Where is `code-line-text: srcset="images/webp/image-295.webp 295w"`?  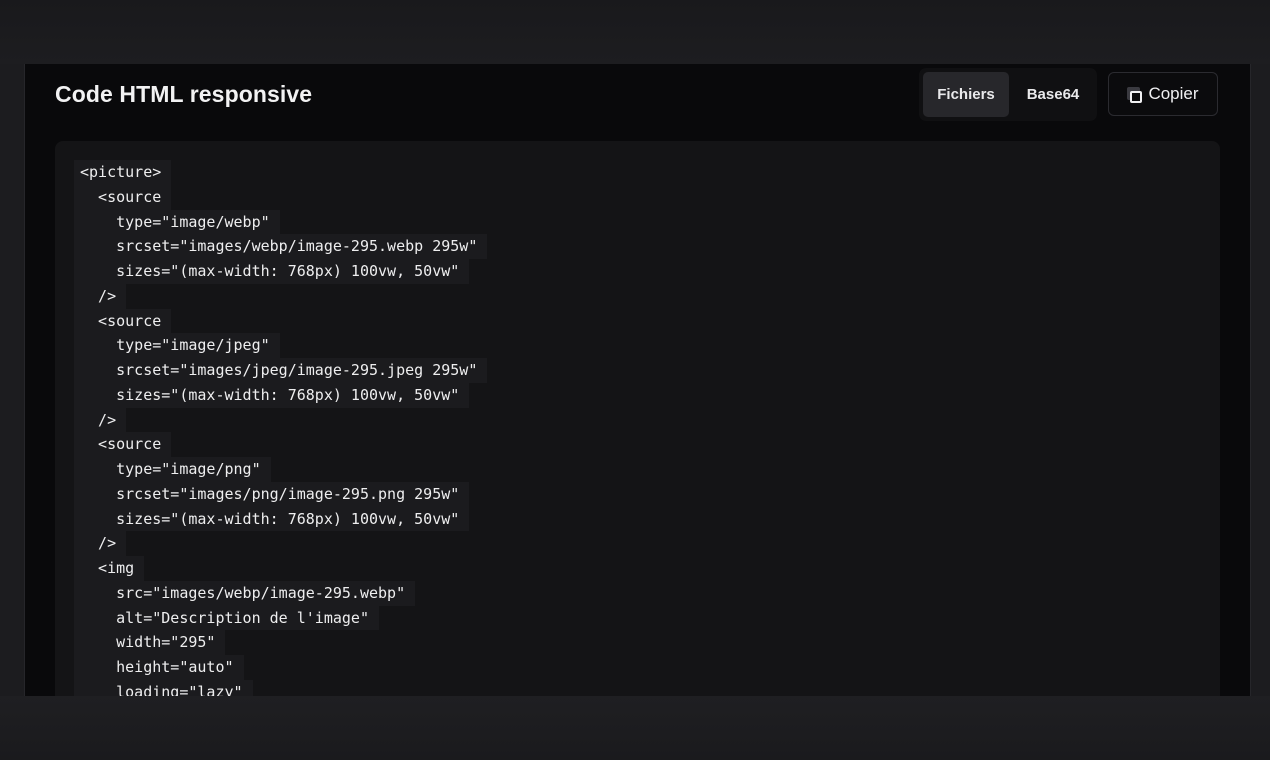 code-line-text: srcset="images/webp/image-295.webp 295w" is located at coordinates (281, 246).